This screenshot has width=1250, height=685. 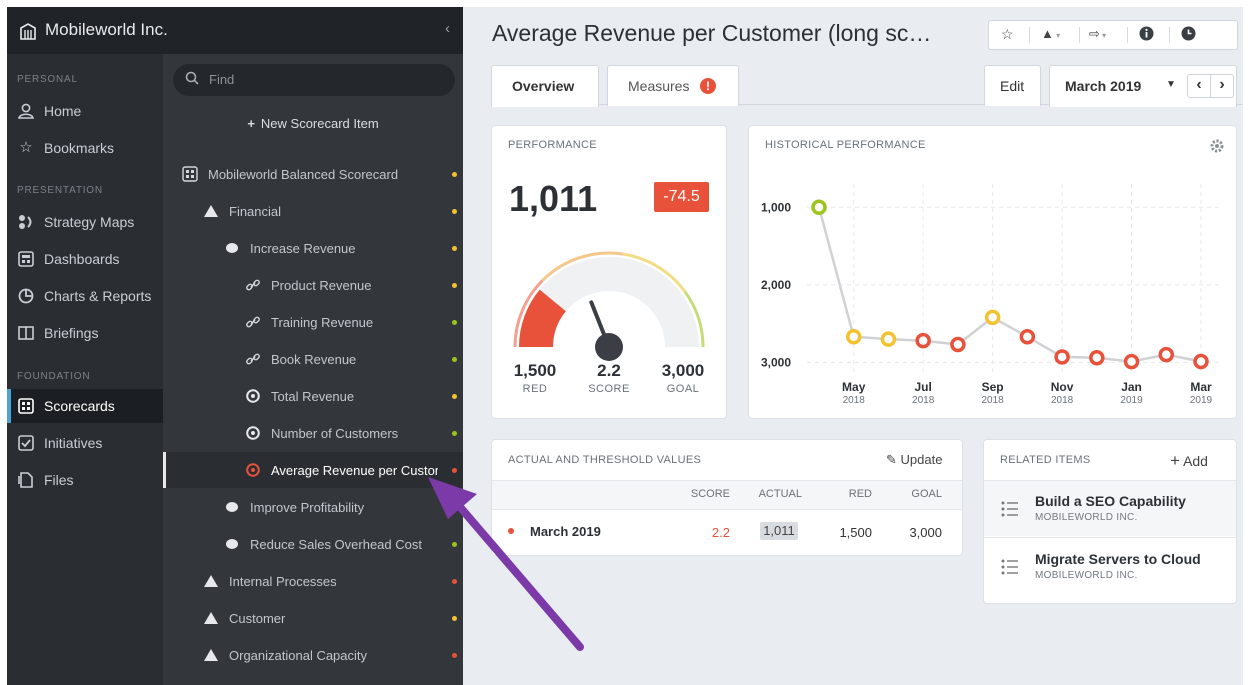 What do you see at coordinates (26, 480) in the screenshot?
I see `file-icon` at bounding box center [26, 480].